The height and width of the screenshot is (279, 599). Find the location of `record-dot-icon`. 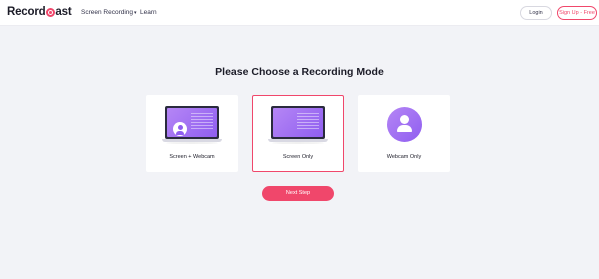

record-dot-icon is located at coordinates (50, 12).